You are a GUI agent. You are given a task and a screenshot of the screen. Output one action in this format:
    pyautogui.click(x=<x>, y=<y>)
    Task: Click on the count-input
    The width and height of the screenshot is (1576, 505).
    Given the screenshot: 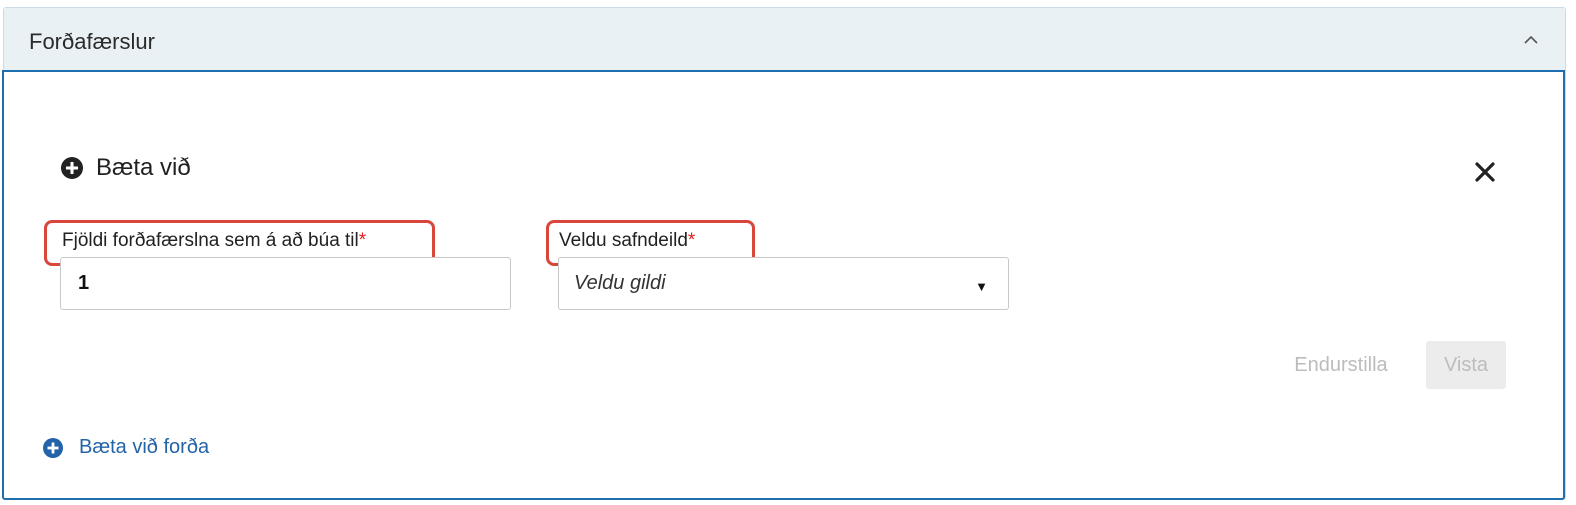 What is the action you would take?
    pyautogui.click(x=285, y=283)
    